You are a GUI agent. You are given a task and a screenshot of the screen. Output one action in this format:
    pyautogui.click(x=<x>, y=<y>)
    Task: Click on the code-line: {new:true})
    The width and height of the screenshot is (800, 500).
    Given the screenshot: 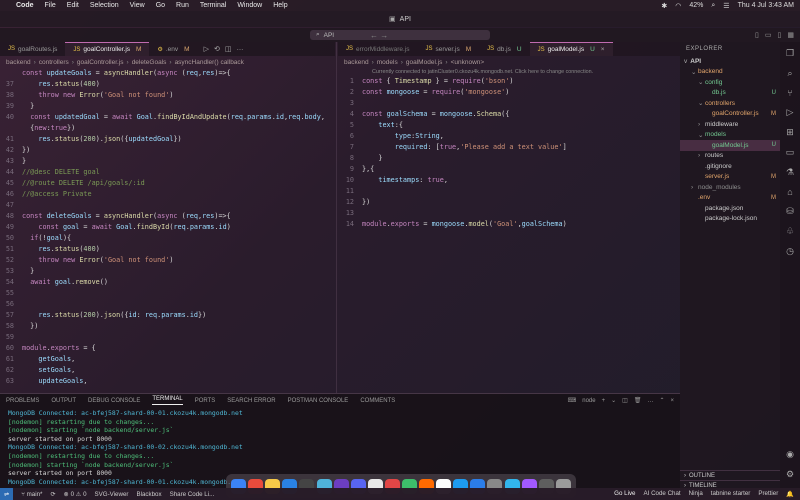 What is the action you would take?
    pyautogui.click(x=165, y=128)
    